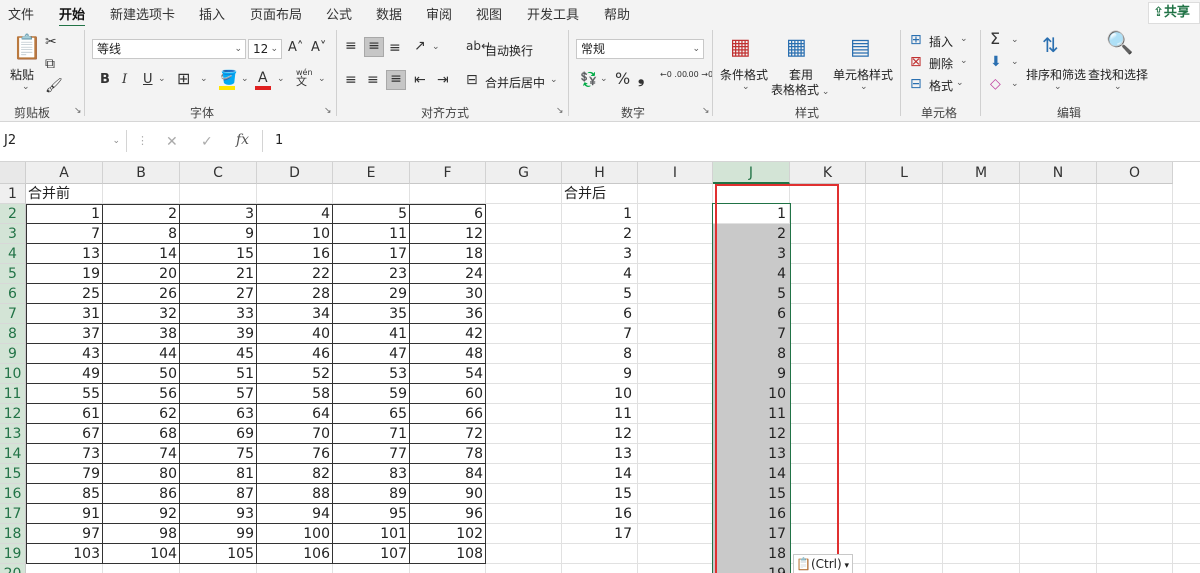  What do you see at coordinates (675, 173) in the screenshot?
I see `column-header: I` at bounding box center [675, 173].